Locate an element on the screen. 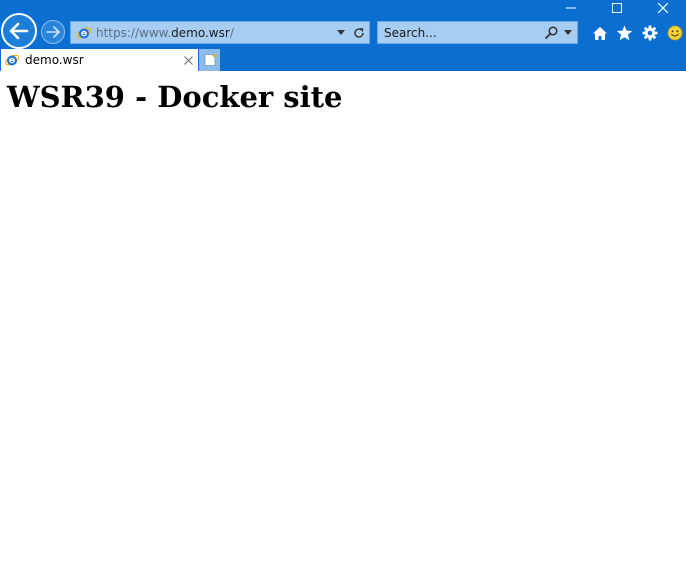  smiley-feedback-icon is located at coordinates (674, 33).